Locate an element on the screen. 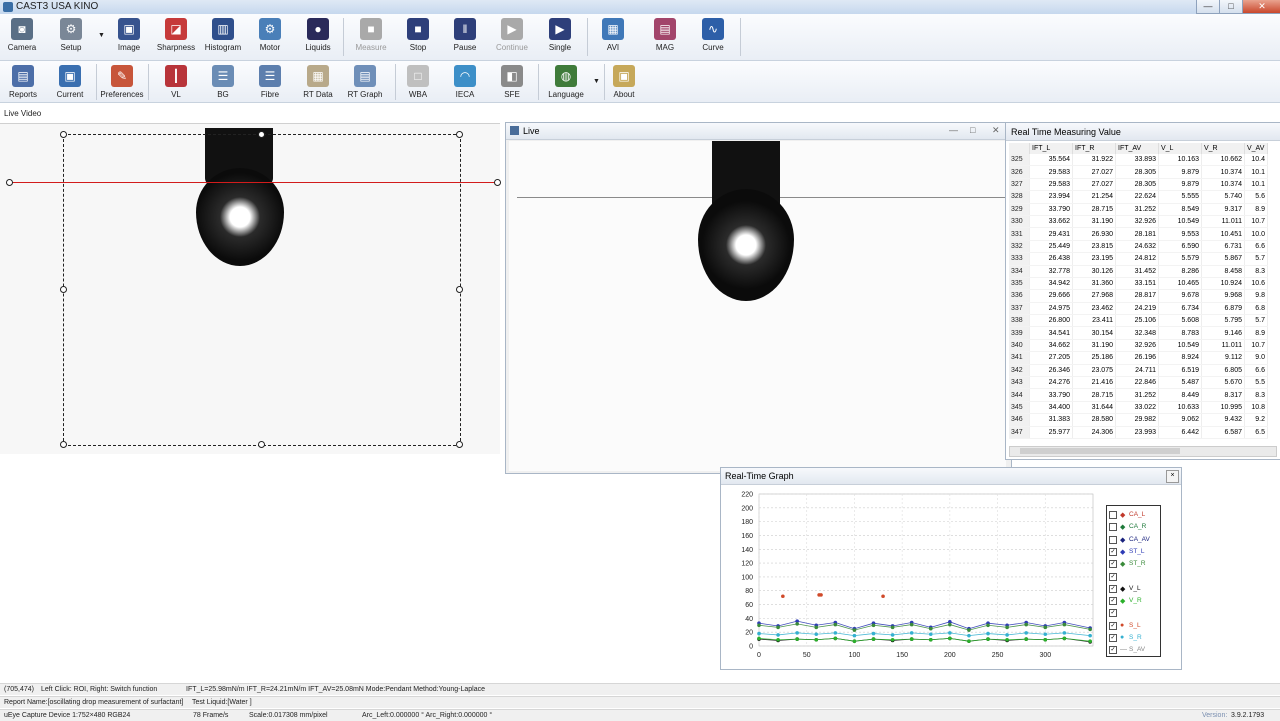 The height and width of the screenshot is (721, 1280). legend-item: ◆ CA_AV is located at coordinates (1134, 540).